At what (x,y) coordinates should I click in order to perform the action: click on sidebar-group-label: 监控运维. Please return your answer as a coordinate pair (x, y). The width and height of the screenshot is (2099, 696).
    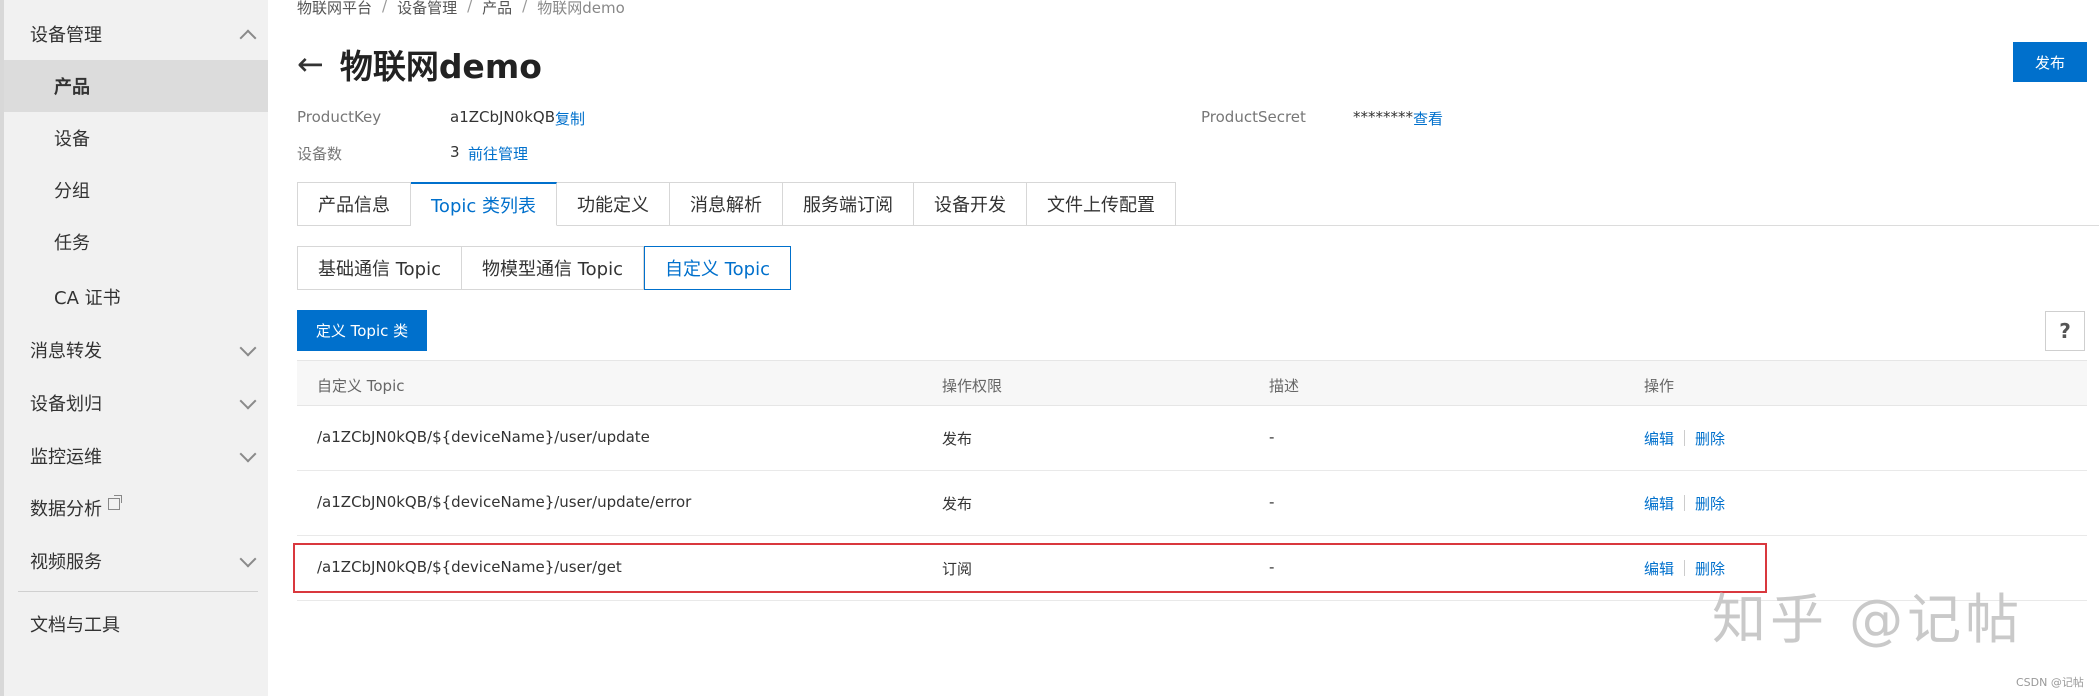
    Looking at the image, I should click on (66, 457).